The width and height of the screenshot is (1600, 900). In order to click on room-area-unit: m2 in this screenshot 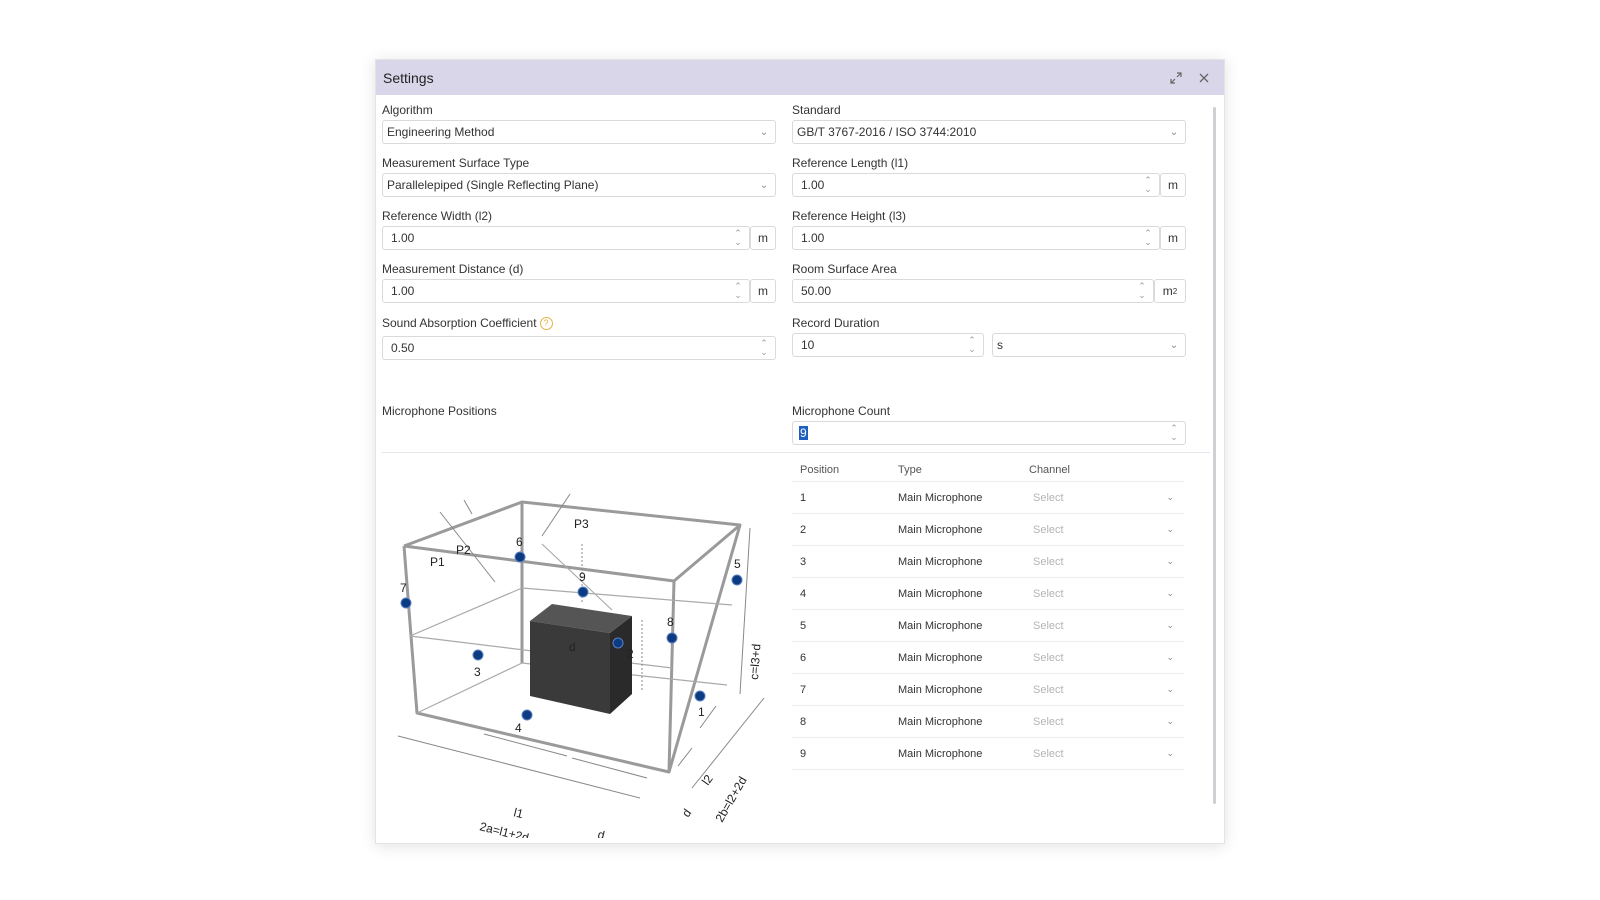, I will do `click(1170, 291)`.